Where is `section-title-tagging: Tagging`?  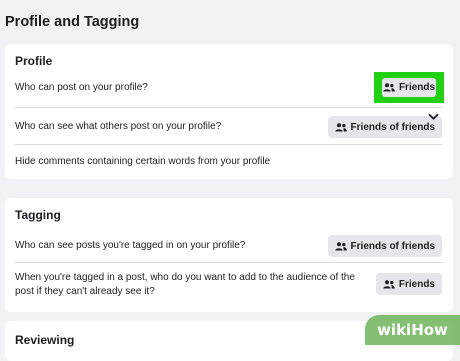 section-title-tagging: Tagging is located at coordinates (38, 215).